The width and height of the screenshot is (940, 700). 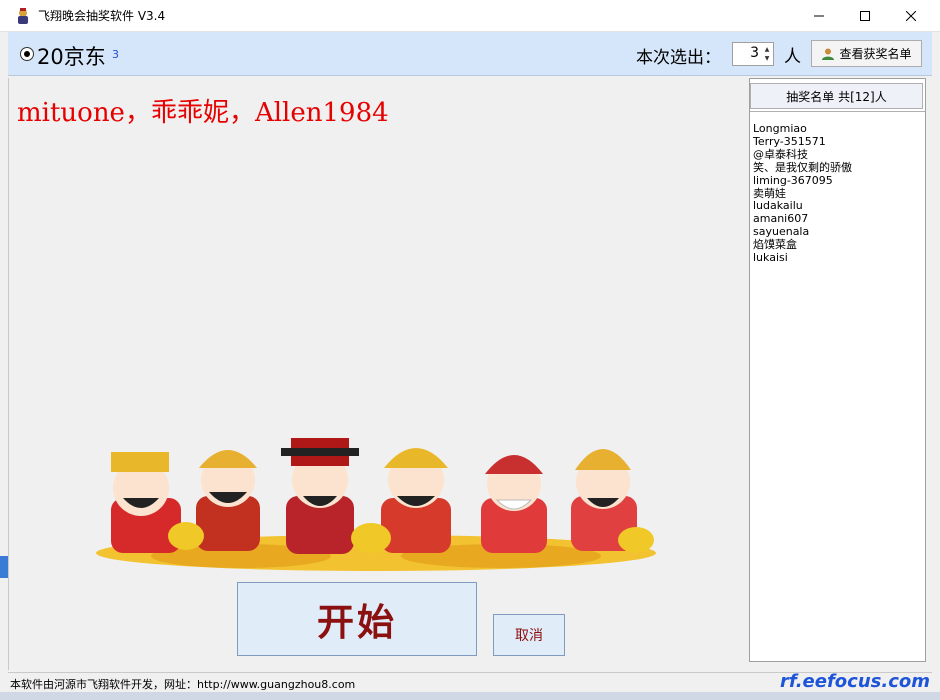 I want to click on maximize-button, so click(x=865, y=15).